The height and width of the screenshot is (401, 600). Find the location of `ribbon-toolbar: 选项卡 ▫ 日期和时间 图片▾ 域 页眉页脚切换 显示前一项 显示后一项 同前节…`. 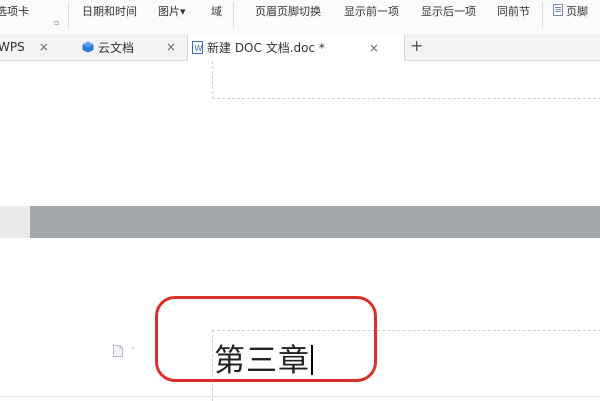

ribbon-toolbar: 选项卡 ▫ 日期和时间 图片▾ 域 页眉页脚切换 显示前一项 显示后一项 同前节… is located at coordinates (300, 17).